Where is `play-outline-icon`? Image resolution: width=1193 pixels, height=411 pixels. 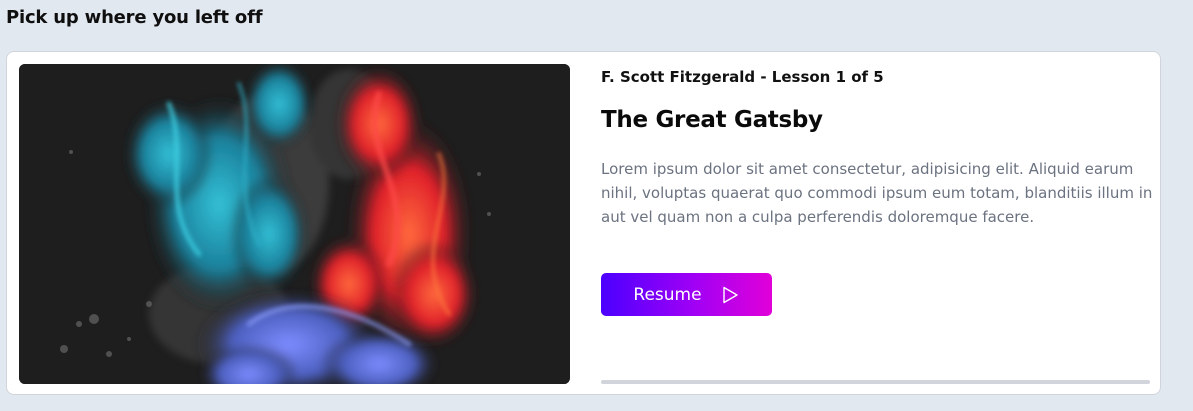
play-outline-icon is located at coordinates (730, 295).